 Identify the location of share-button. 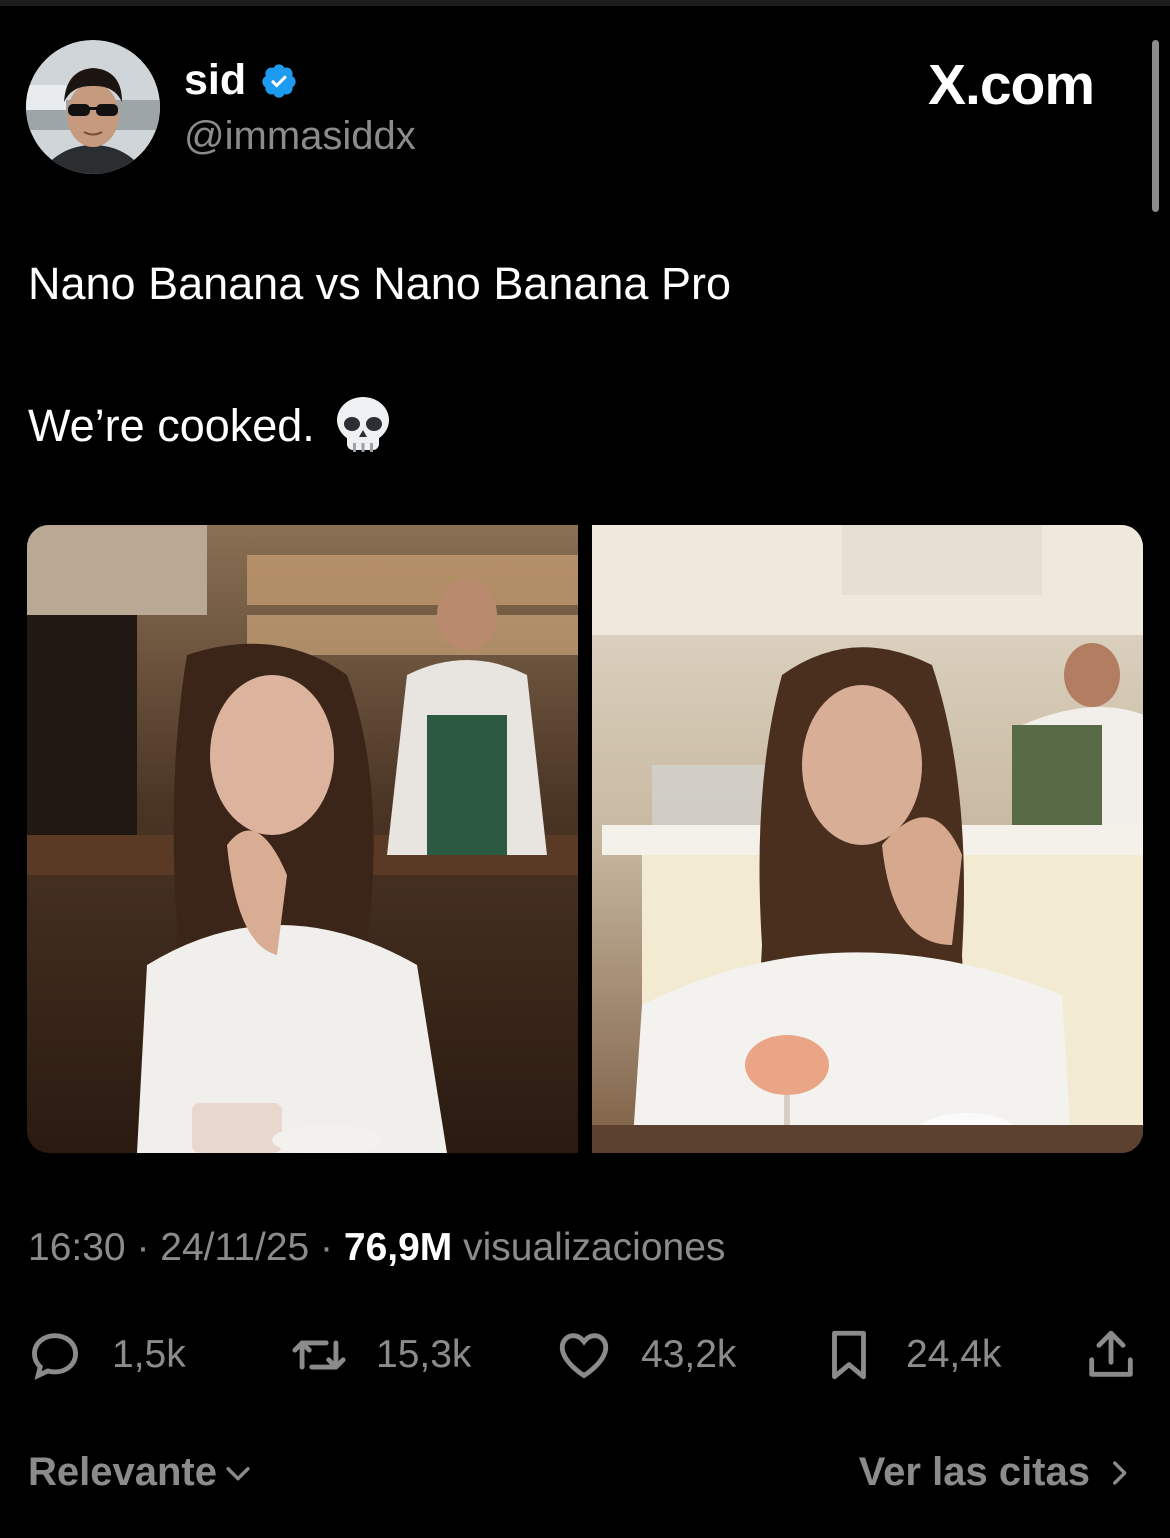
(1111, 1355).